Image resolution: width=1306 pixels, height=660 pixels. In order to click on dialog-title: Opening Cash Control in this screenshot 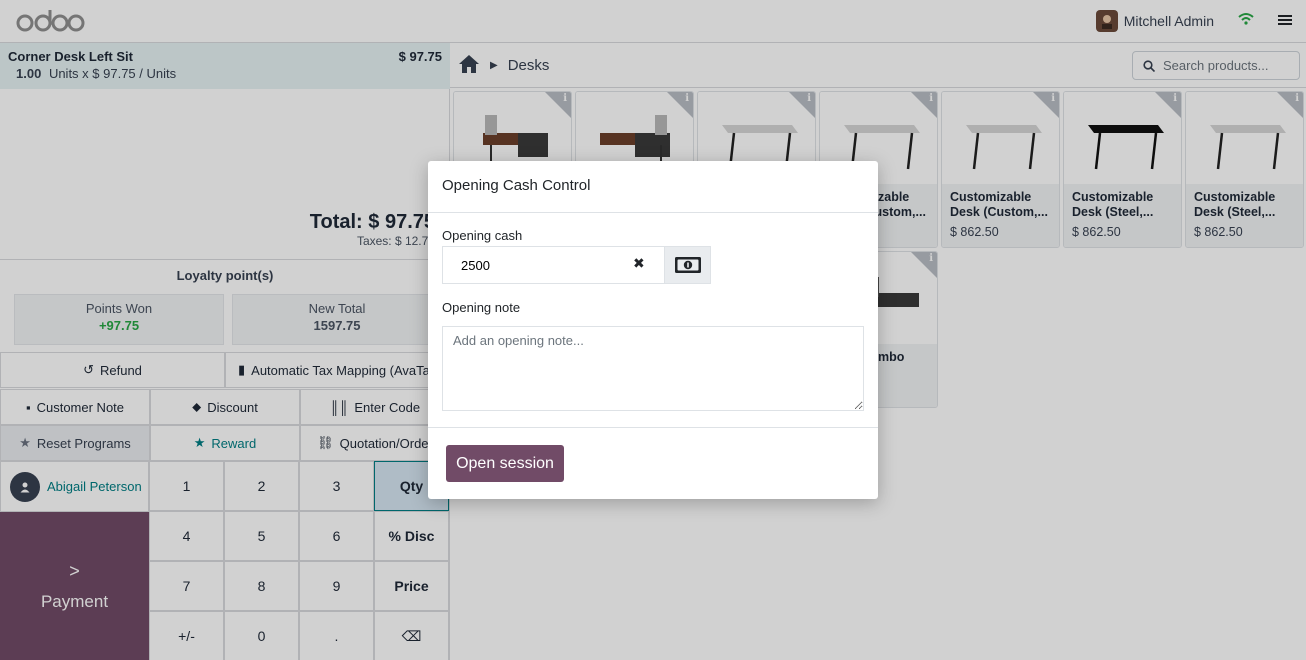, I will do `click(516, 185)`.